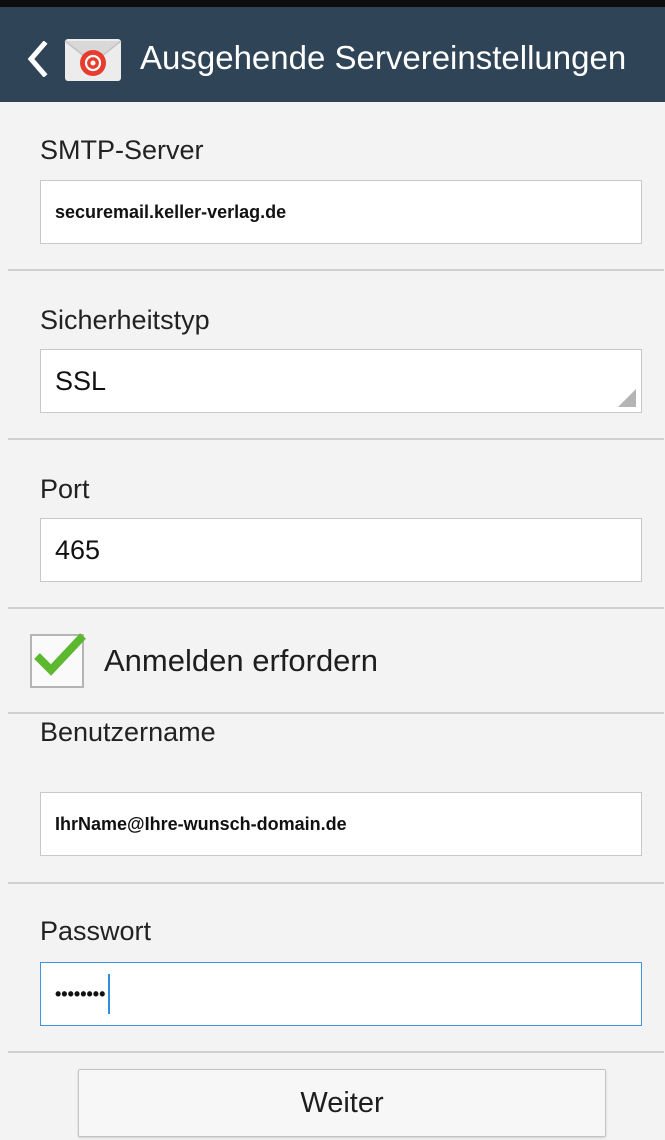  What do you see at coordinates (80, 993) in the screenshot?
I see `password-value: ••••••••` at bounding box center [80, 993].